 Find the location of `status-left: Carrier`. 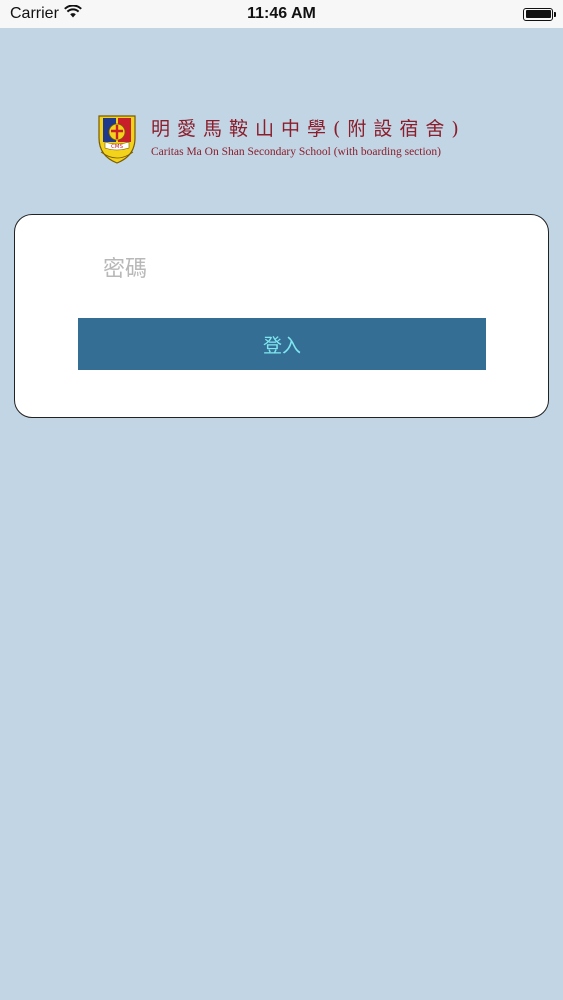

status-left: Carrier is located at coordinates (46, 13).